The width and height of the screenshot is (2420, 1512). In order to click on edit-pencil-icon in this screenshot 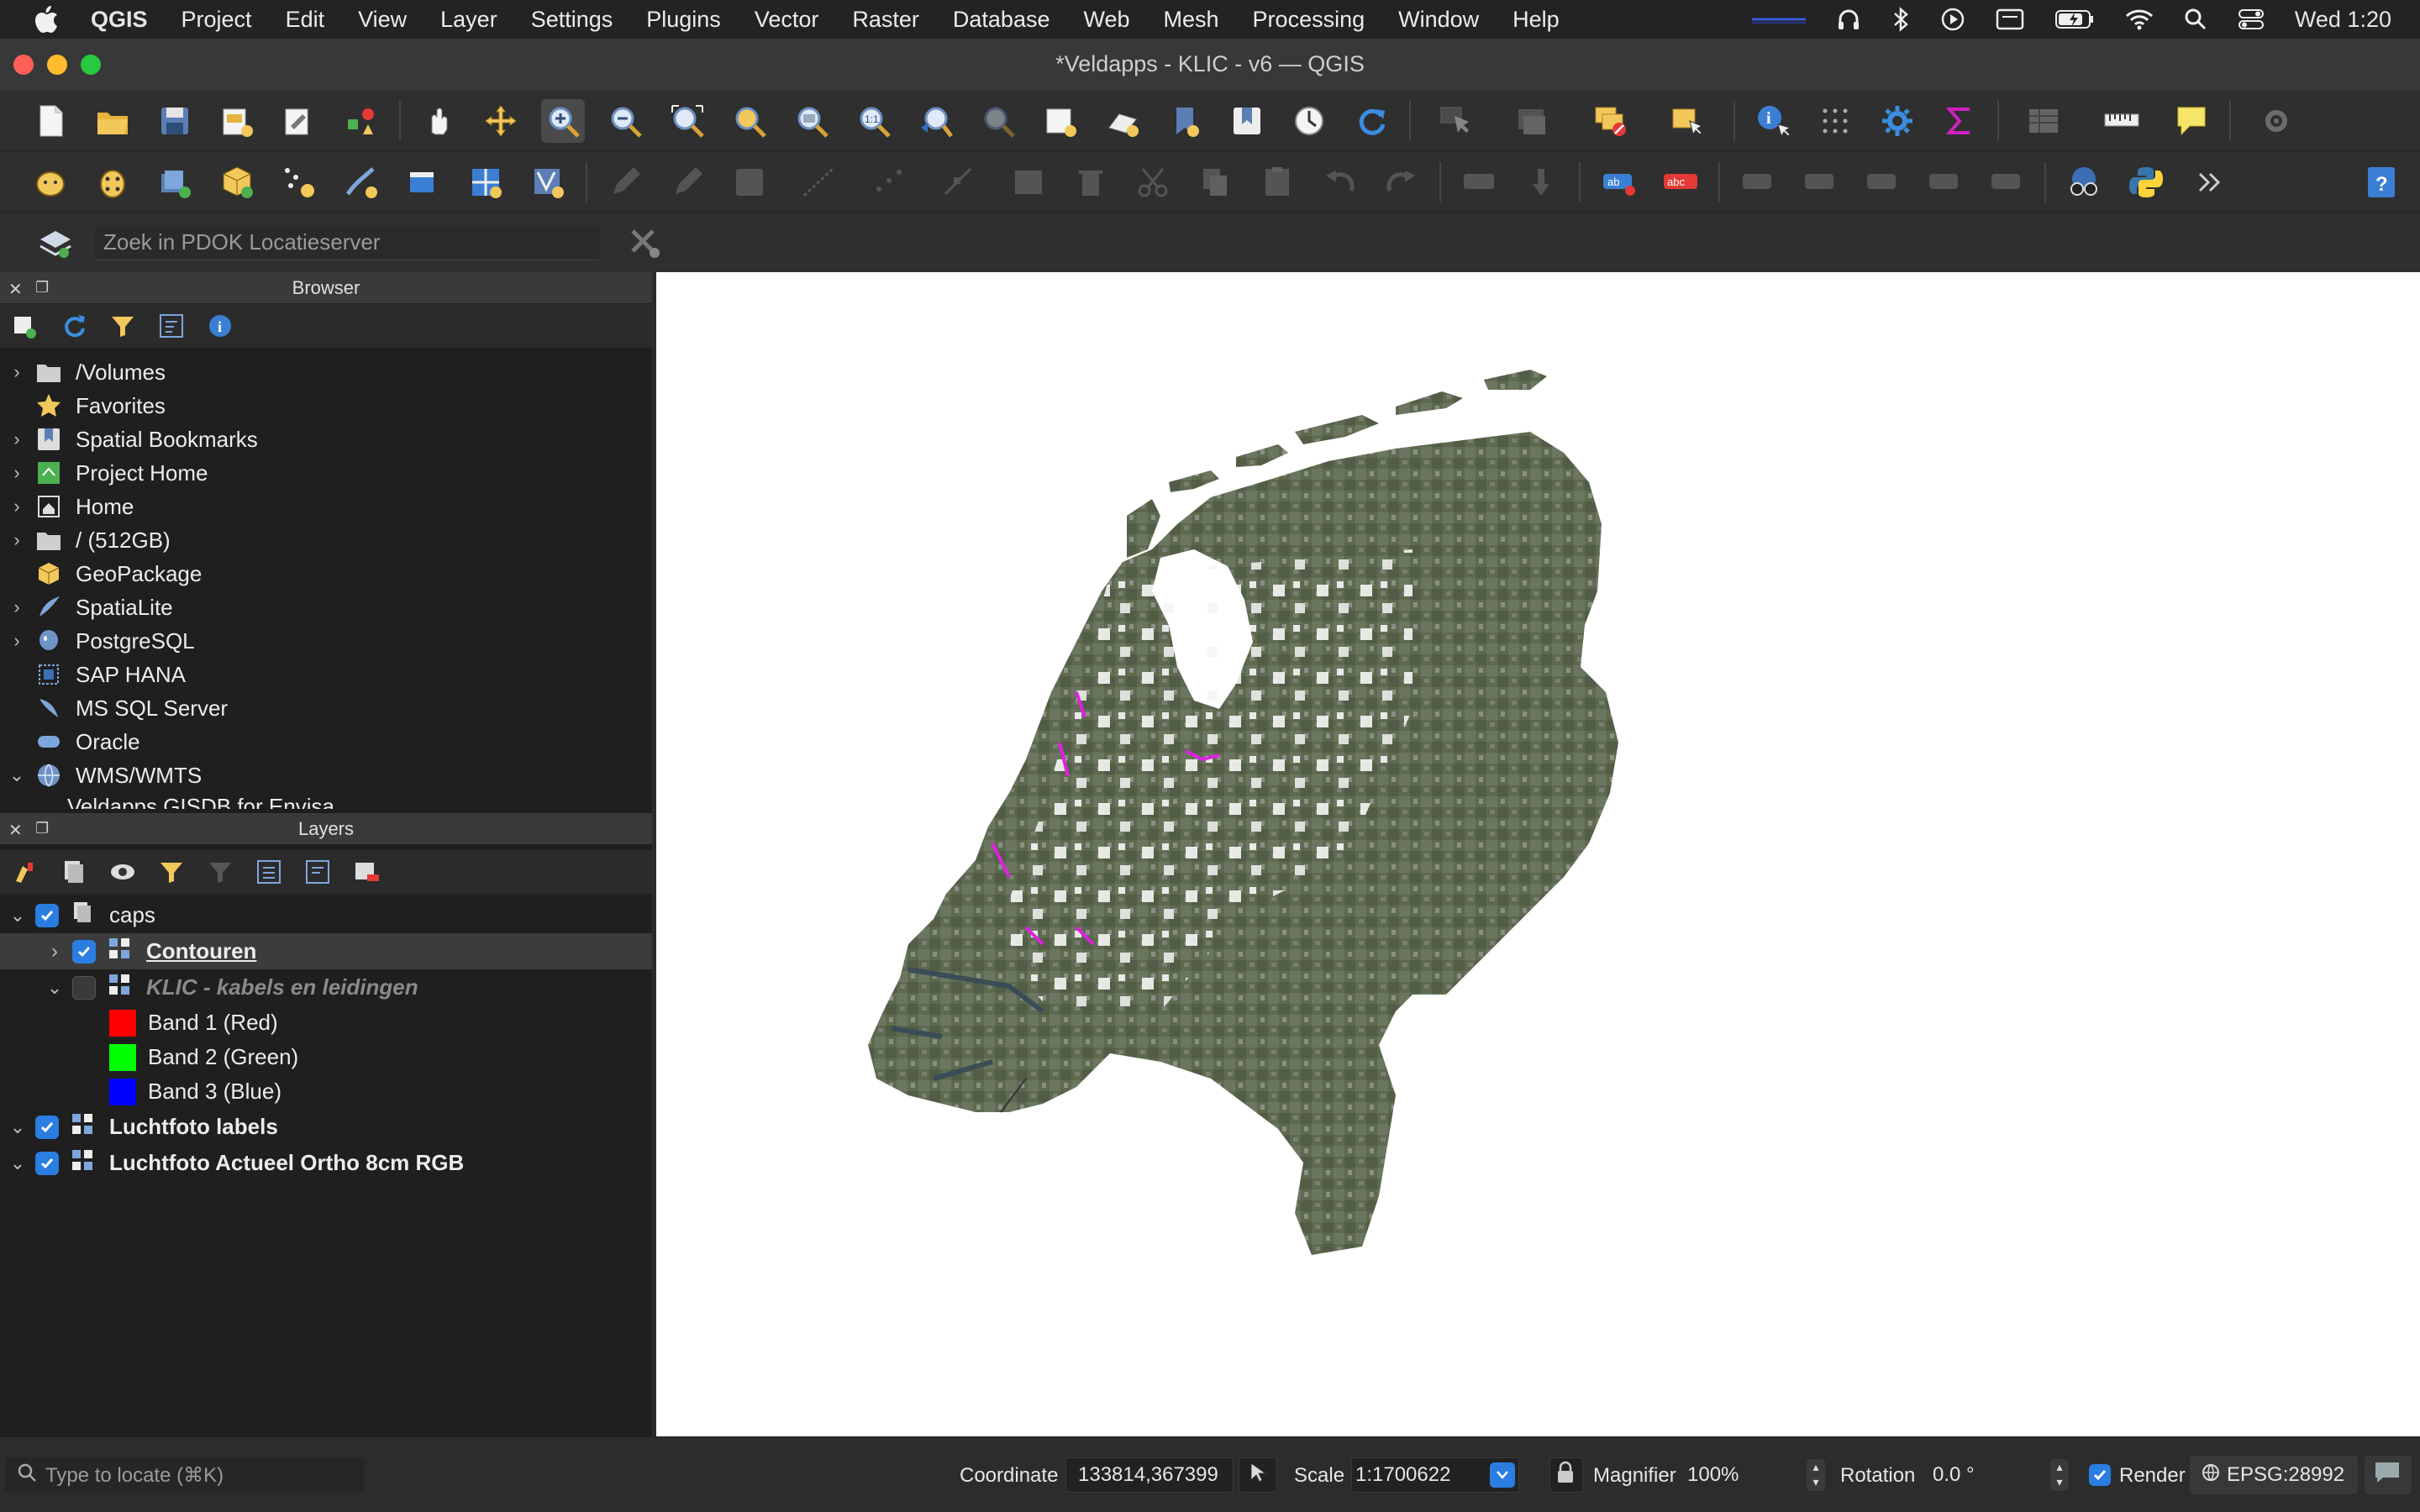, I will do `click(688, 182)`.